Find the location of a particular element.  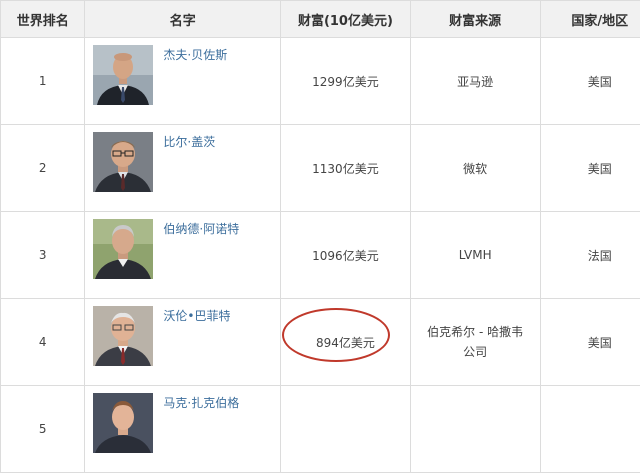

header-rank: 世界排名 is located at coordinates (43, 19).